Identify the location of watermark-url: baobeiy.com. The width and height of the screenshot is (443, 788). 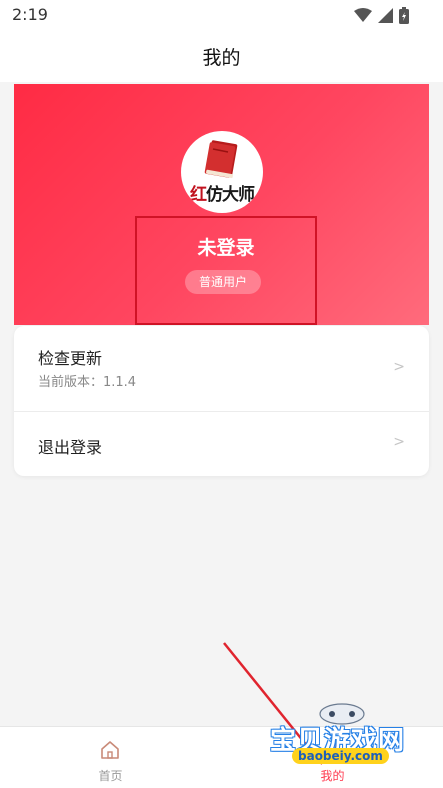
(340, 756).